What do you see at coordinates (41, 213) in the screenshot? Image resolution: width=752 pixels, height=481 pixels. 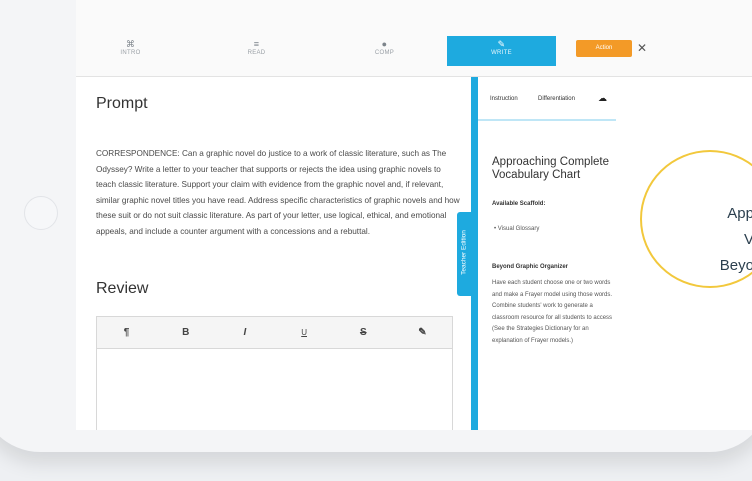 I see `home-button` at bounding box center [41, 213].